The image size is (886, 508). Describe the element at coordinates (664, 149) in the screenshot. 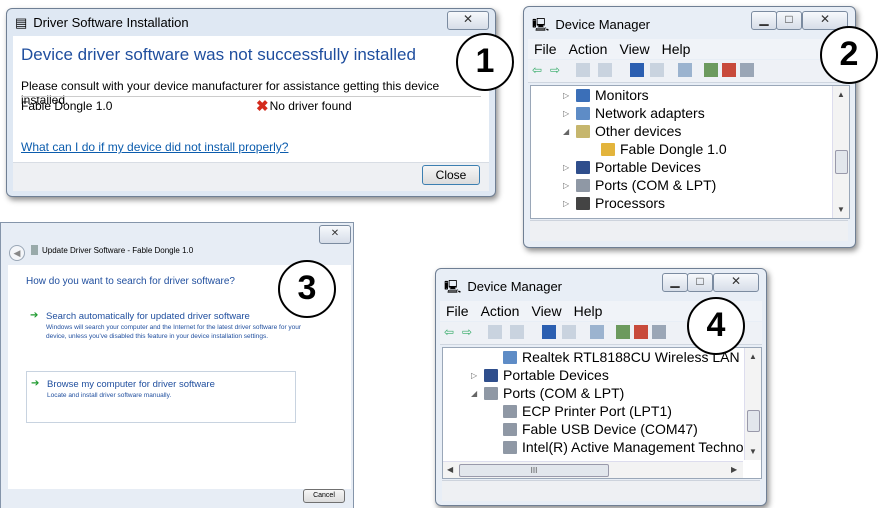

I see `tree-item-fable-dongle: Fable Dongle 1.0` at that location.